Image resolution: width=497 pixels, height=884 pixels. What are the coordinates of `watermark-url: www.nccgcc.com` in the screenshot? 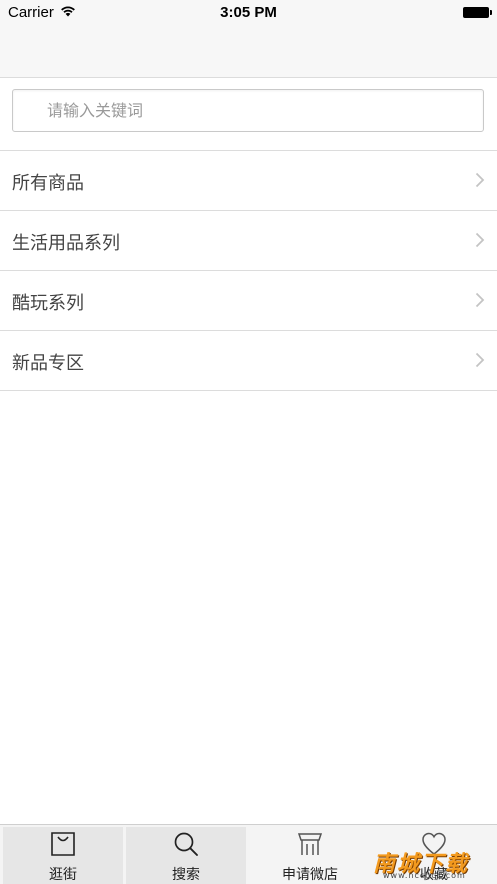 It's located at (424, 875).